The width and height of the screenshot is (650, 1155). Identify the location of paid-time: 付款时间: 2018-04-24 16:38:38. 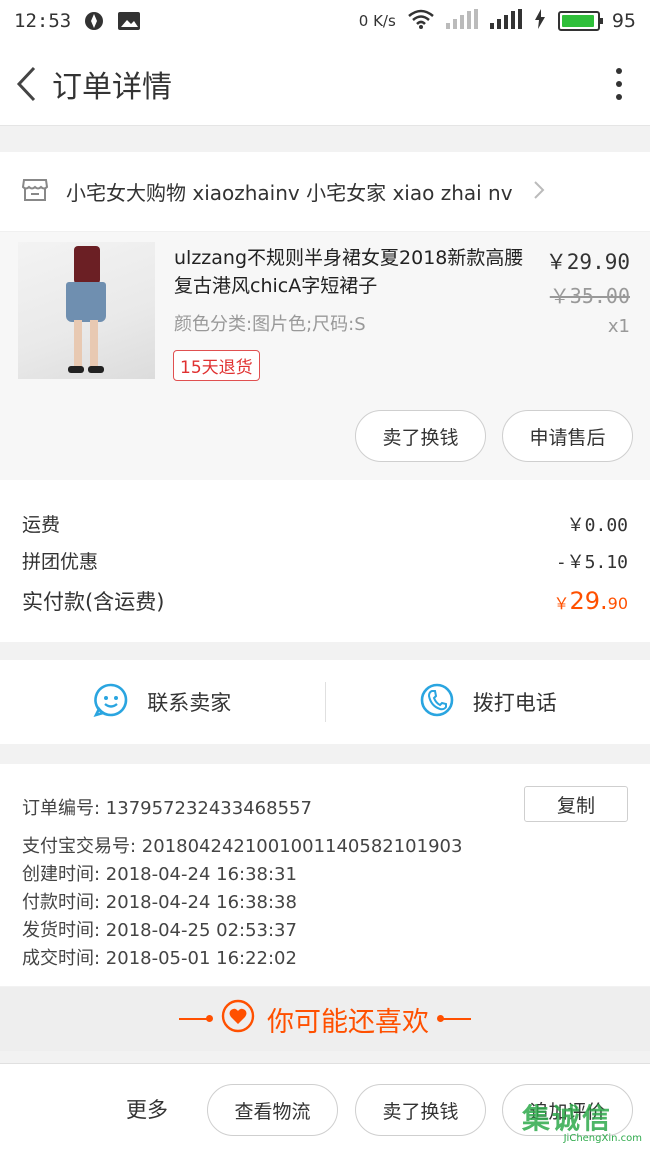
(159, 902).